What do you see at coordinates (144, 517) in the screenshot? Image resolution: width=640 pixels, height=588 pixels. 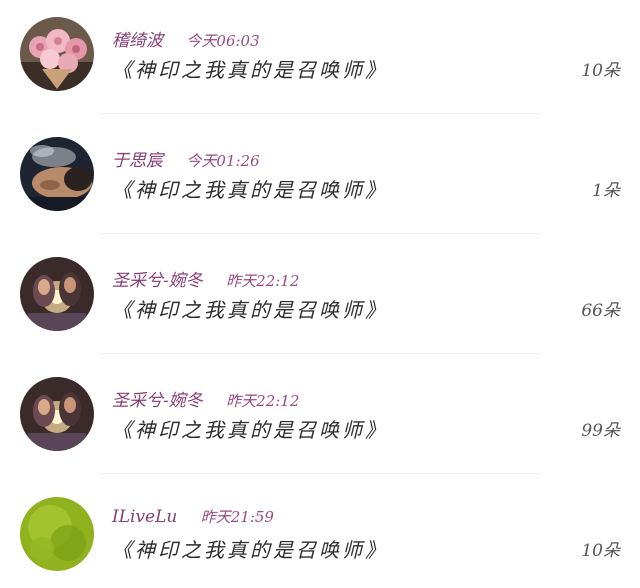 I see `user-name: ILiveLu` at bounding box center [144, 517].